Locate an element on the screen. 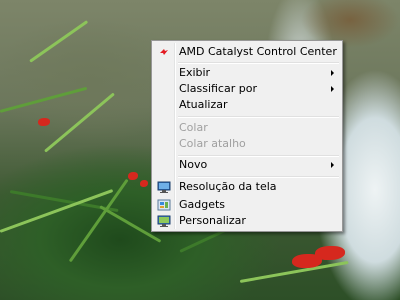 This screenshot has height=300, width=400. menu-item-classificar-por: Classificar por is located at coordinates (247, 89).